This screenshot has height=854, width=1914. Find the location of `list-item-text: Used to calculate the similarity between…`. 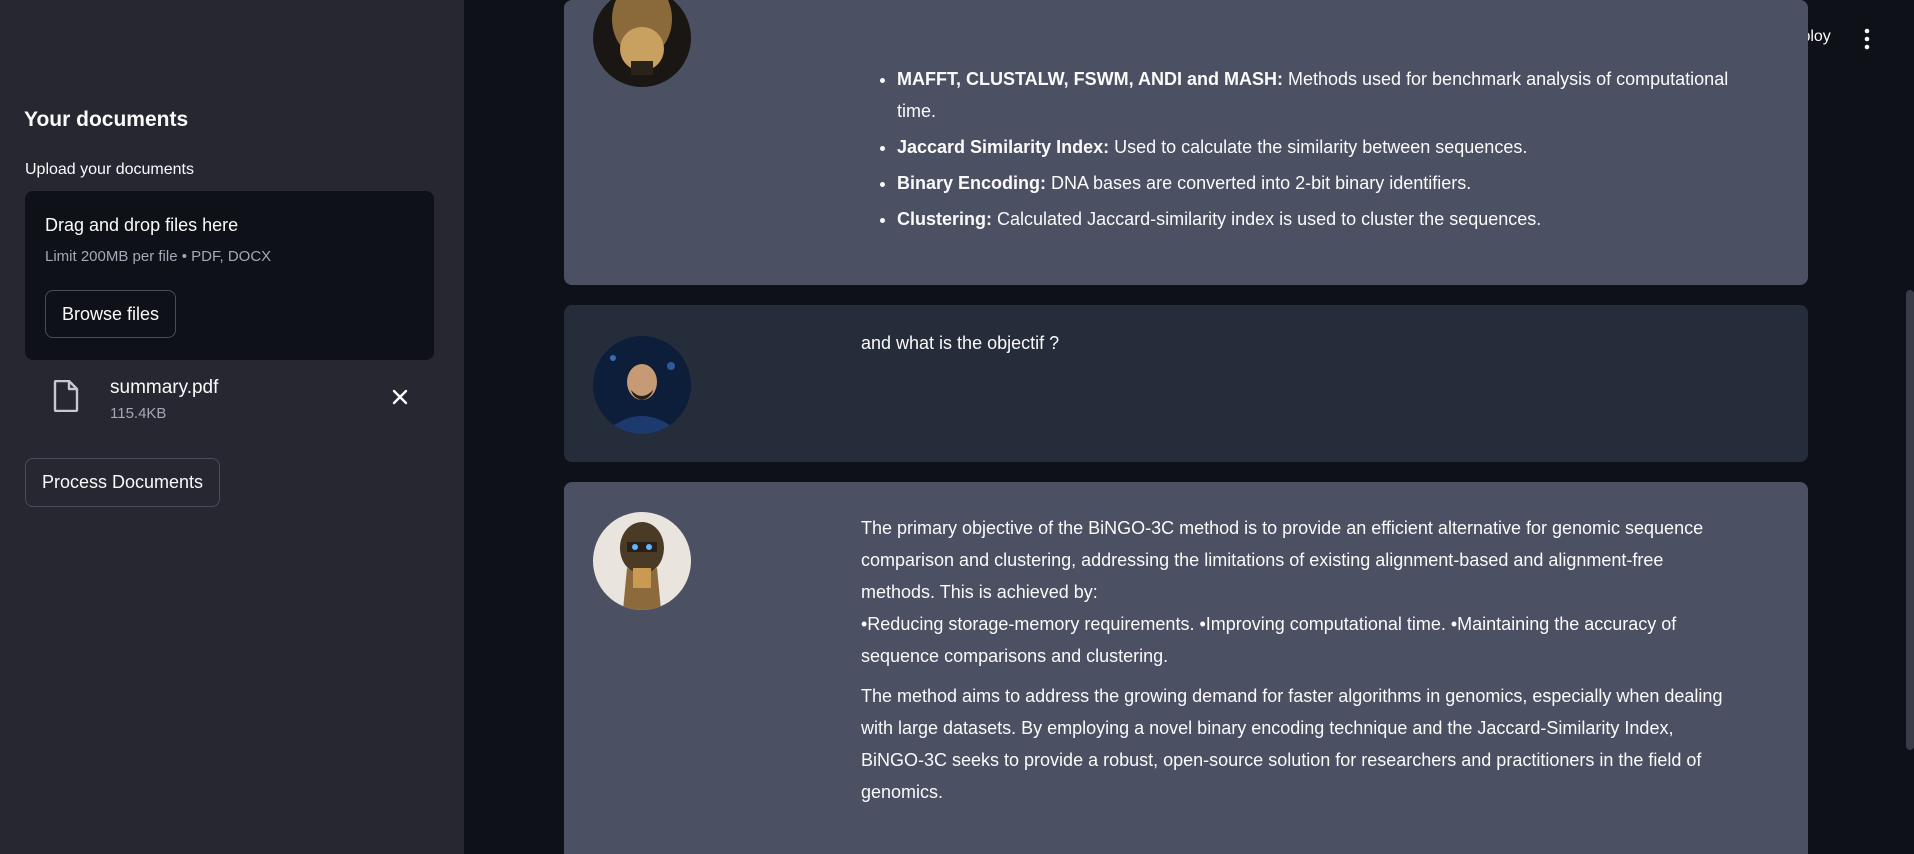

list-item-text: Used to calculate the similarity between… is located at coordinates (1318, 147).